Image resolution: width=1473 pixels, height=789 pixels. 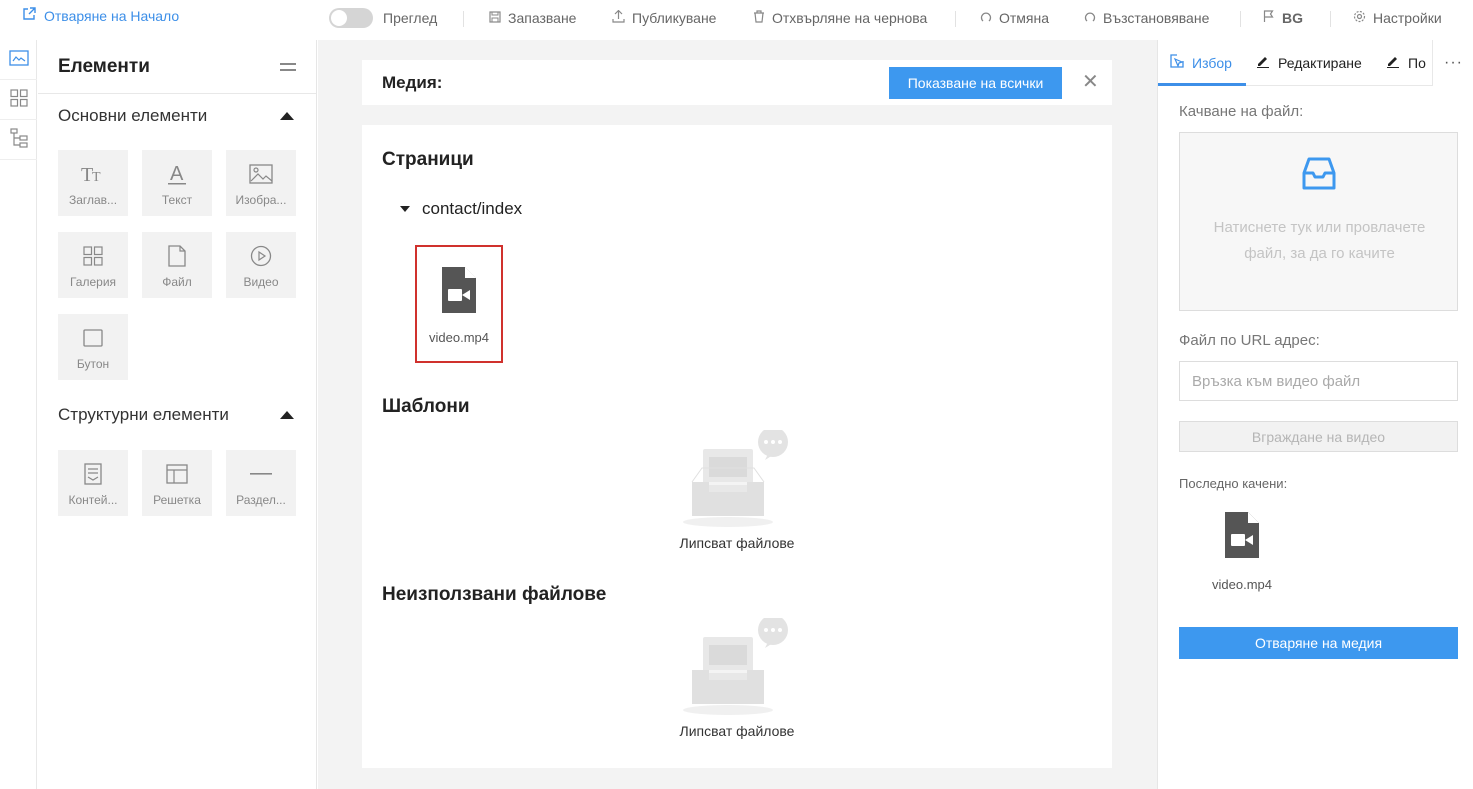 I want to click on element-gallery: Галерия, so click(x=93, y=265).